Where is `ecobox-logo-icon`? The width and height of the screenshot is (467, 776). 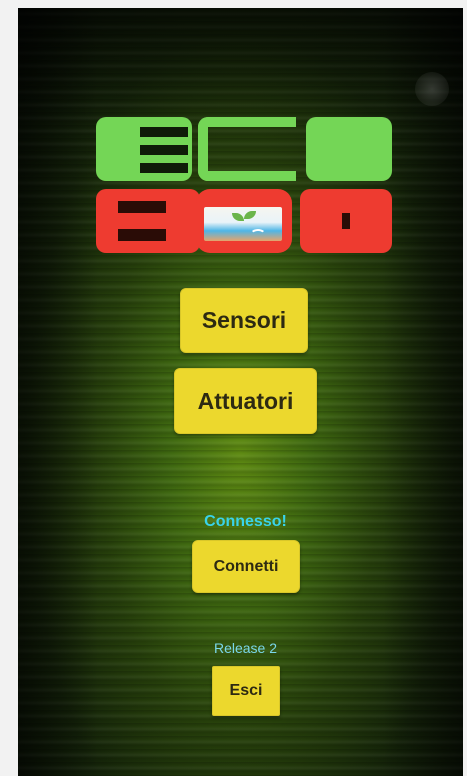
ecobox-logo-icon is located at coordinates (244, 185).